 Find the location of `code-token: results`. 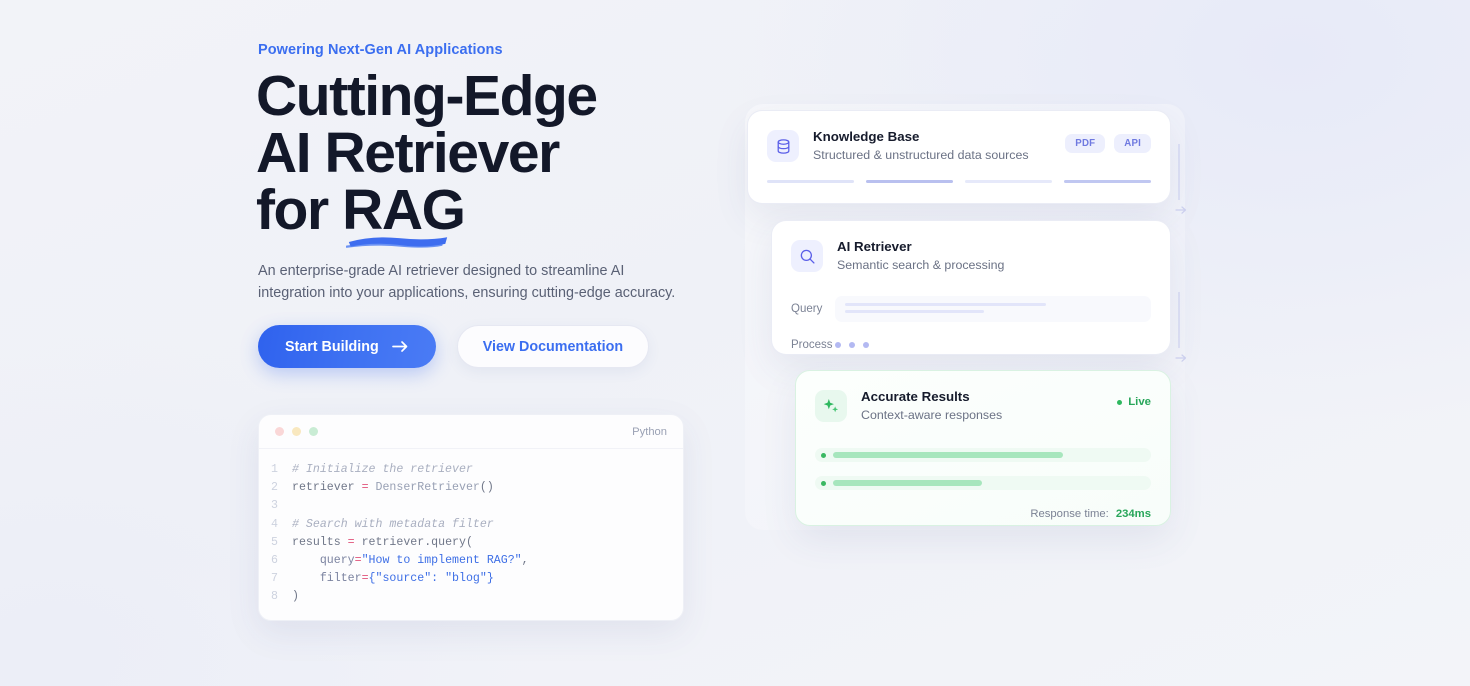

code-token: results is located at coordinates (320, 542).